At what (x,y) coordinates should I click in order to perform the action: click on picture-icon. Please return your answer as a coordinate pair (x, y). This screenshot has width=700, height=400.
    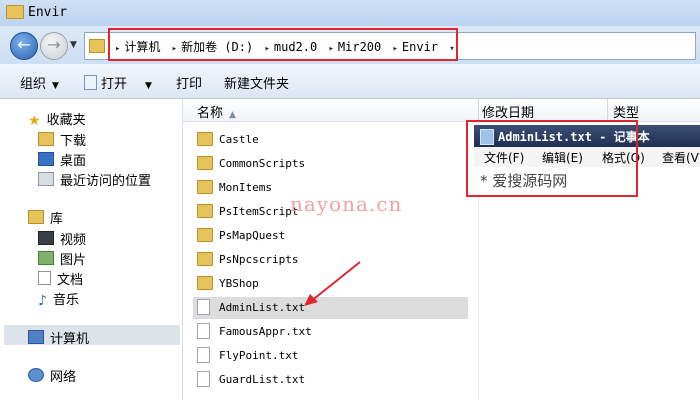
    Looking at the image, I should click on (46, 258).